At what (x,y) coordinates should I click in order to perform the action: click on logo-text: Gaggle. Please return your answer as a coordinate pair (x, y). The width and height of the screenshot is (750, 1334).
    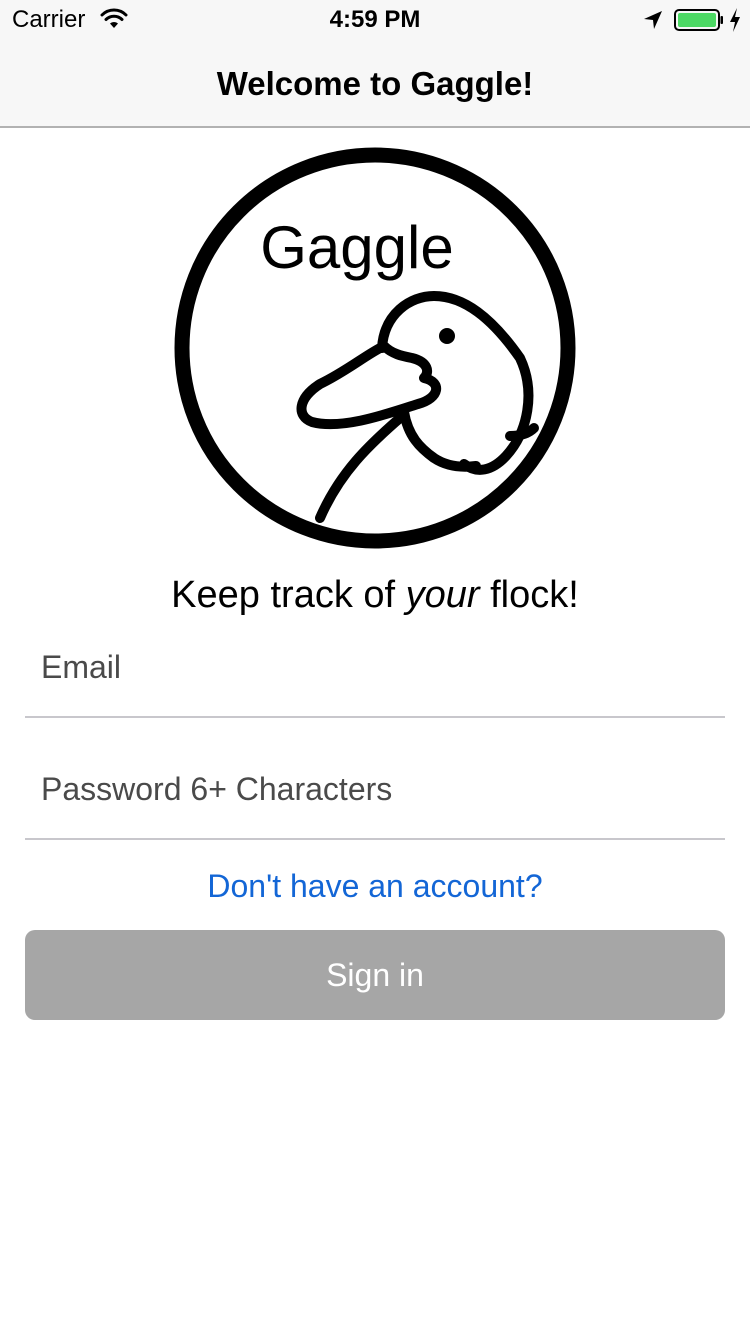
    Looking at the image, I should click on (356, 247).